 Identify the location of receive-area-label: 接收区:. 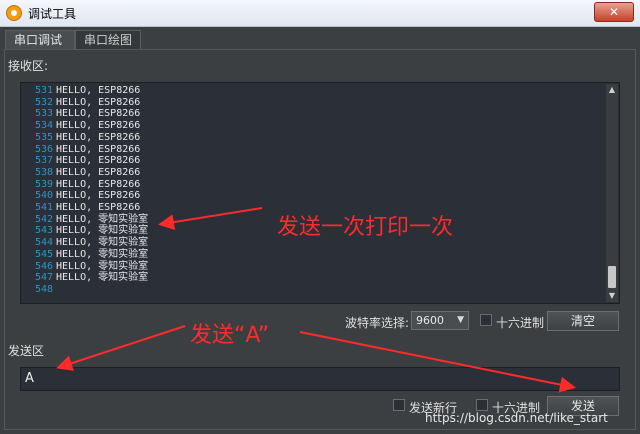
(28, 66).